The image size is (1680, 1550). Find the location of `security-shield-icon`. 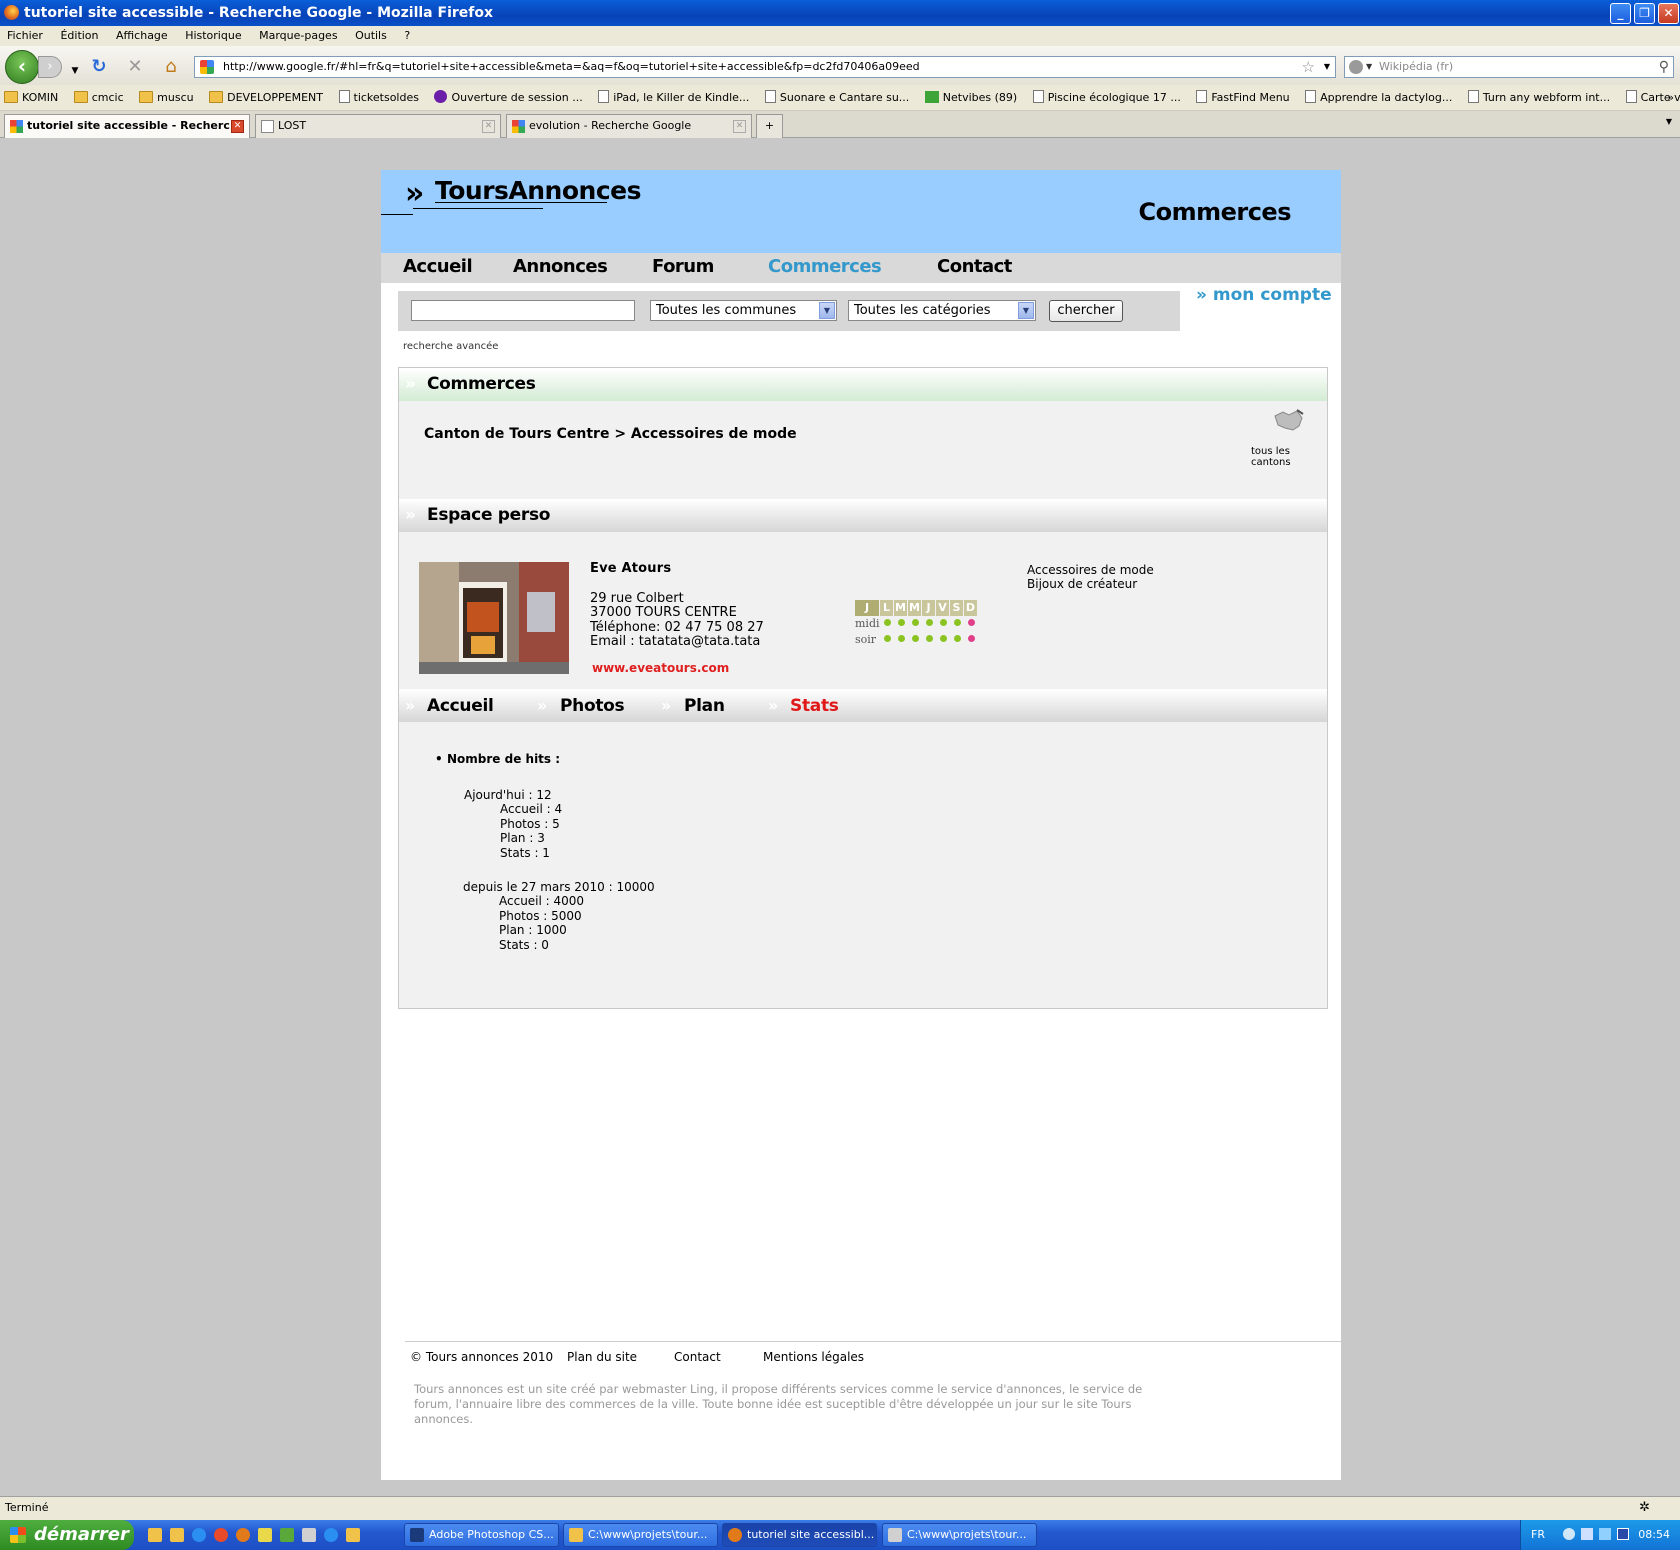

security-shield-icon is located at coordinates (1623, 1534).